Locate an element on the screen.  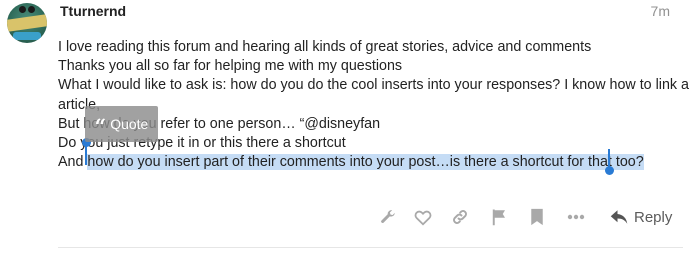
avatar-bottom-graphic is located at coordinates (27, 36).